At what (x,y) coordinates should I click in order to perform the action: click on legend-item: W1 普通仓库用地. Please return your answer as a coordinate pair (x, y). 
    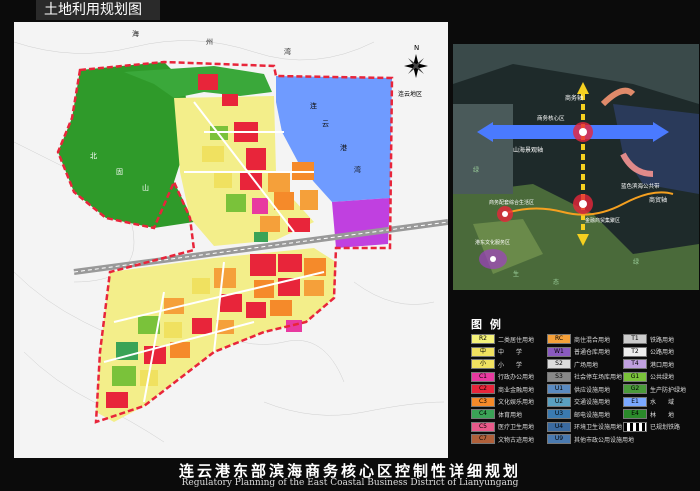
    Looking at the image, I should click on (579, 351).